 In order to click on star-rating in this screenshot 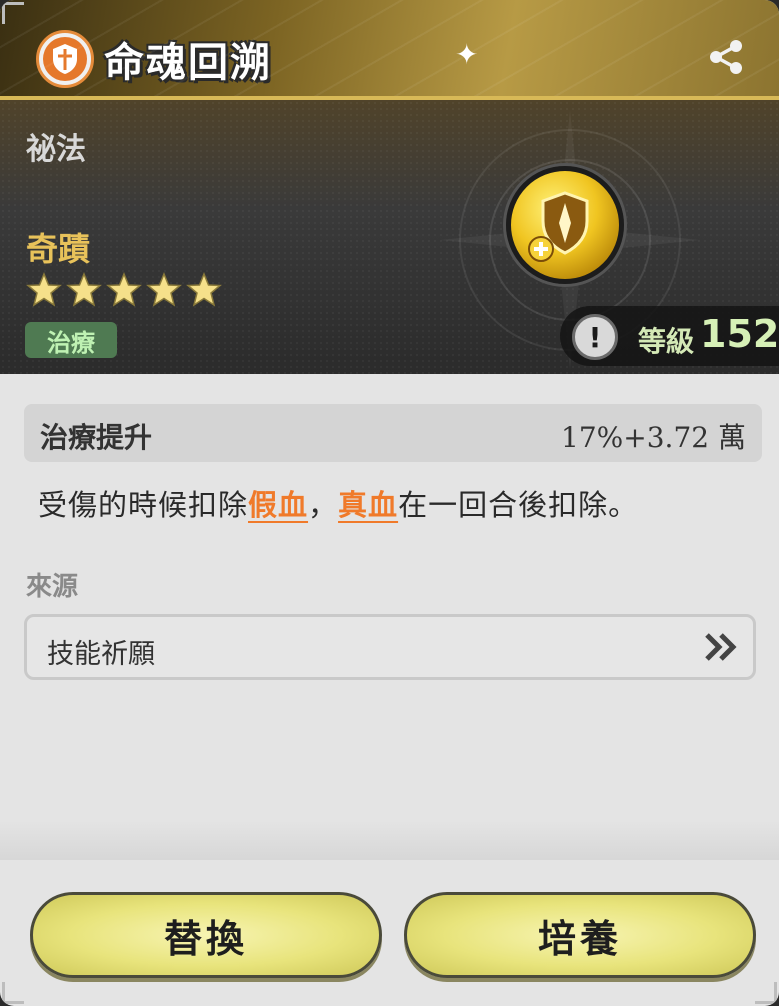, I will do `click(124, 290)`.